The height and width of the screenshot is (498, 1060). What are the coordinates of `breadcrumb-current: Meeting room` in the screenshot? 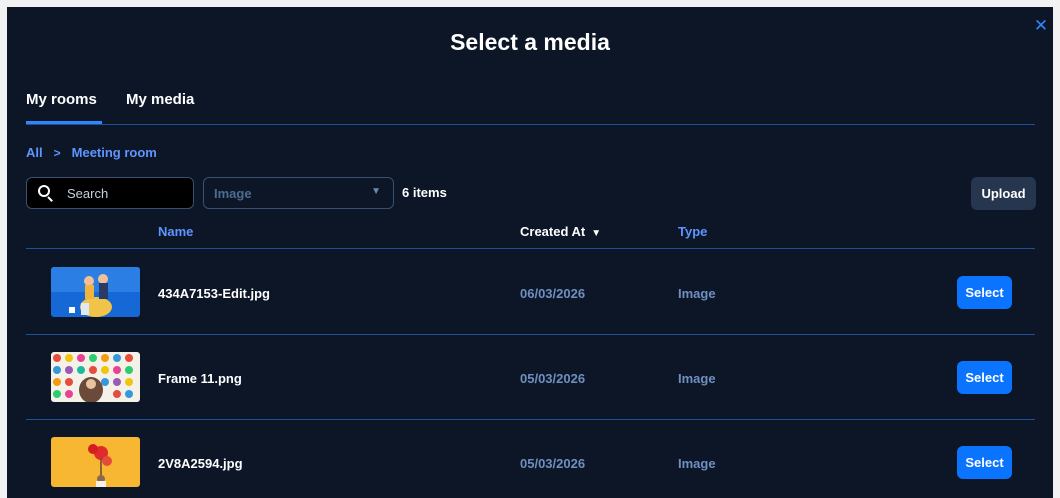 It's located at (114, 152).